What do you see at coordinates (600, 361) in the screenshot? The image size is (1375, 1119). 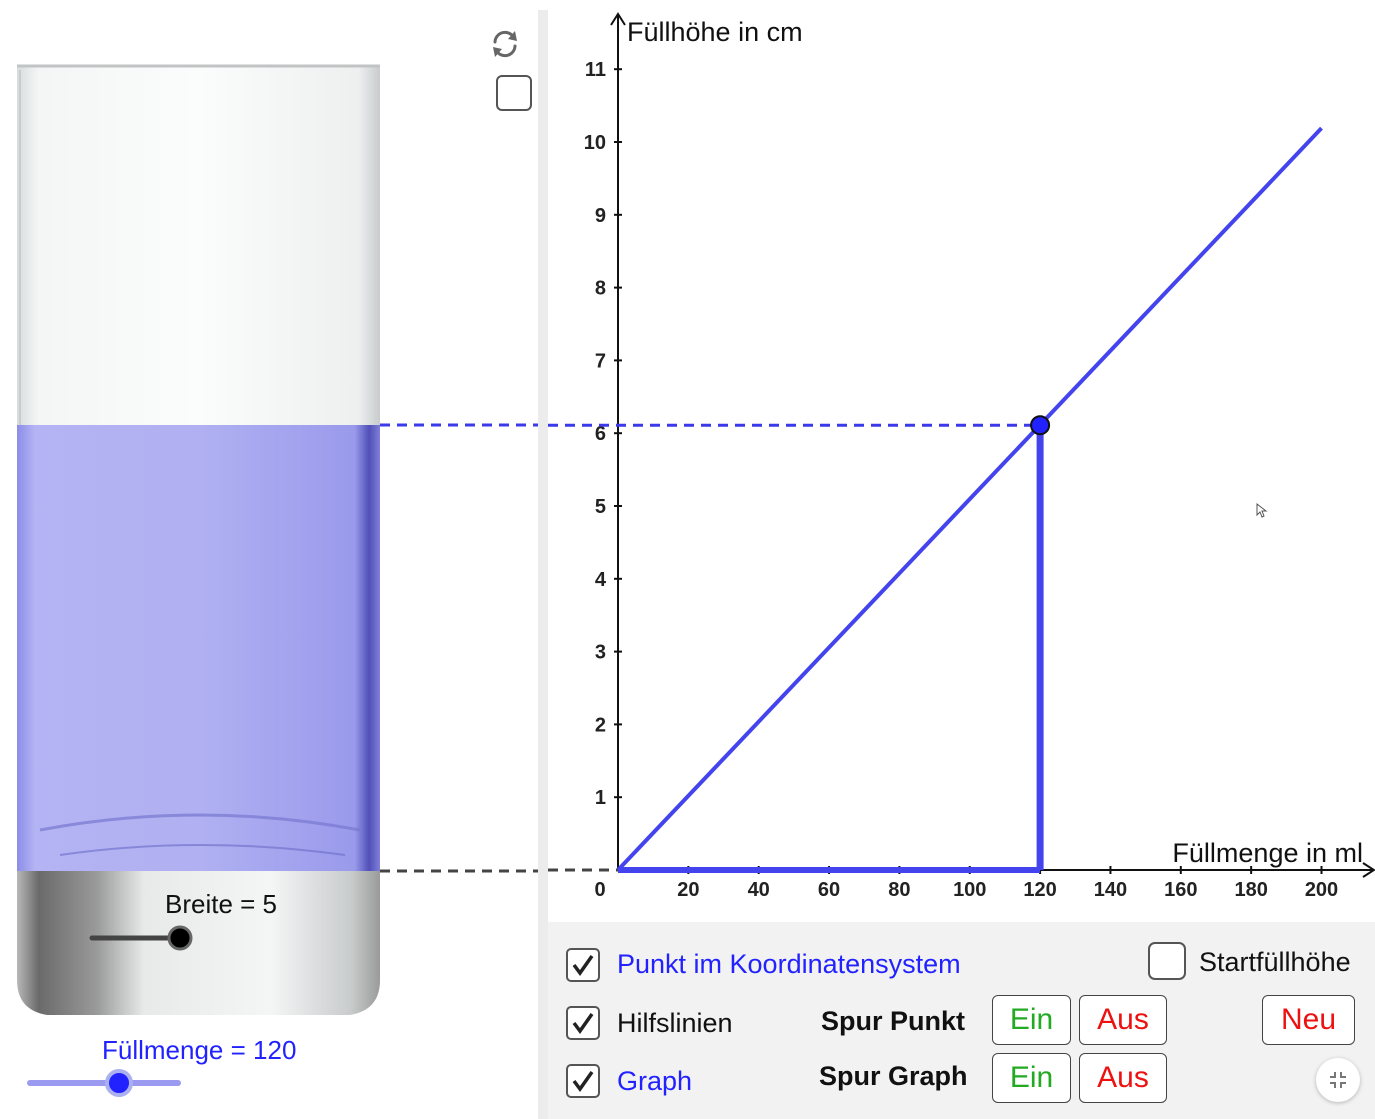 I see `y-tick-label: 7` at bounding box center [600, 361].